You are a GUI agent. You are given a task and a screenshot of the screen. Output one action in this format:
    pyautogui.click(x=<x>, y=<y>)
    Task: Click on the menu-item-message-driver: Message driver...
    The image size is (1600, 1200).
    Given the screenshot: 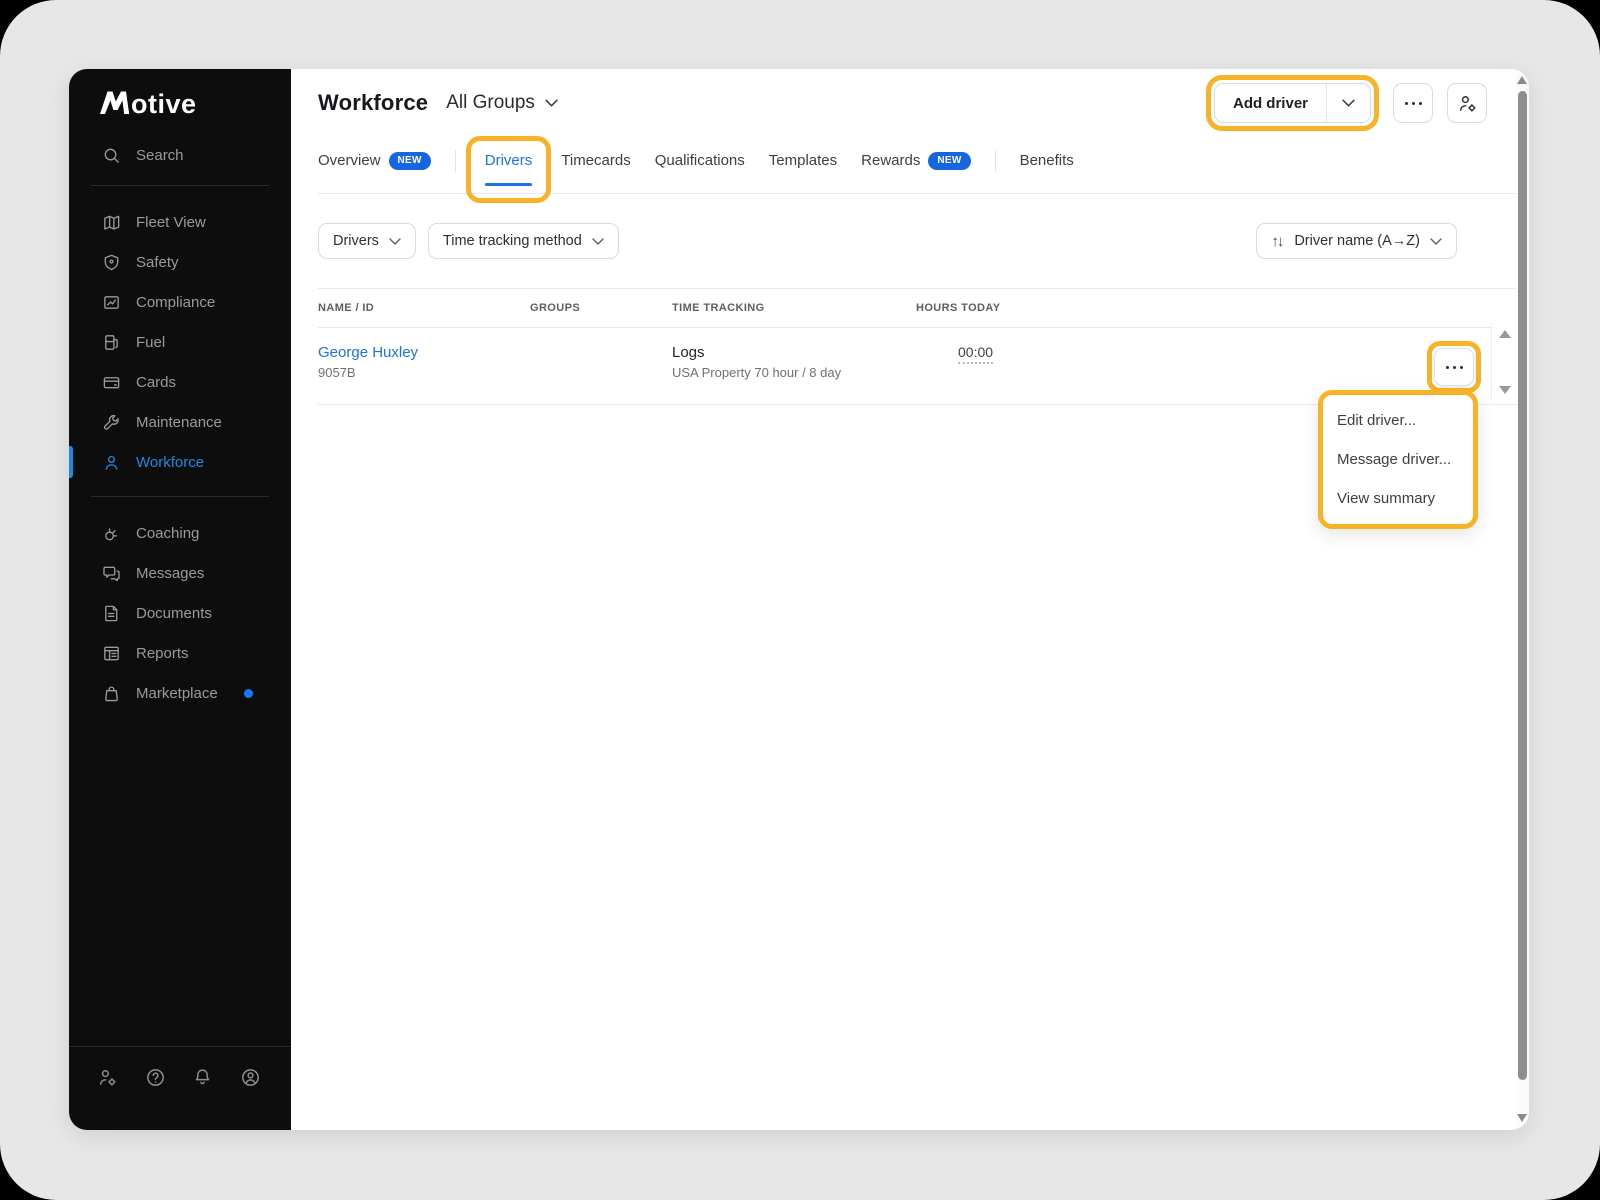 What is the action you would take?
    pyautogui.click(x=1398, y=459)
    